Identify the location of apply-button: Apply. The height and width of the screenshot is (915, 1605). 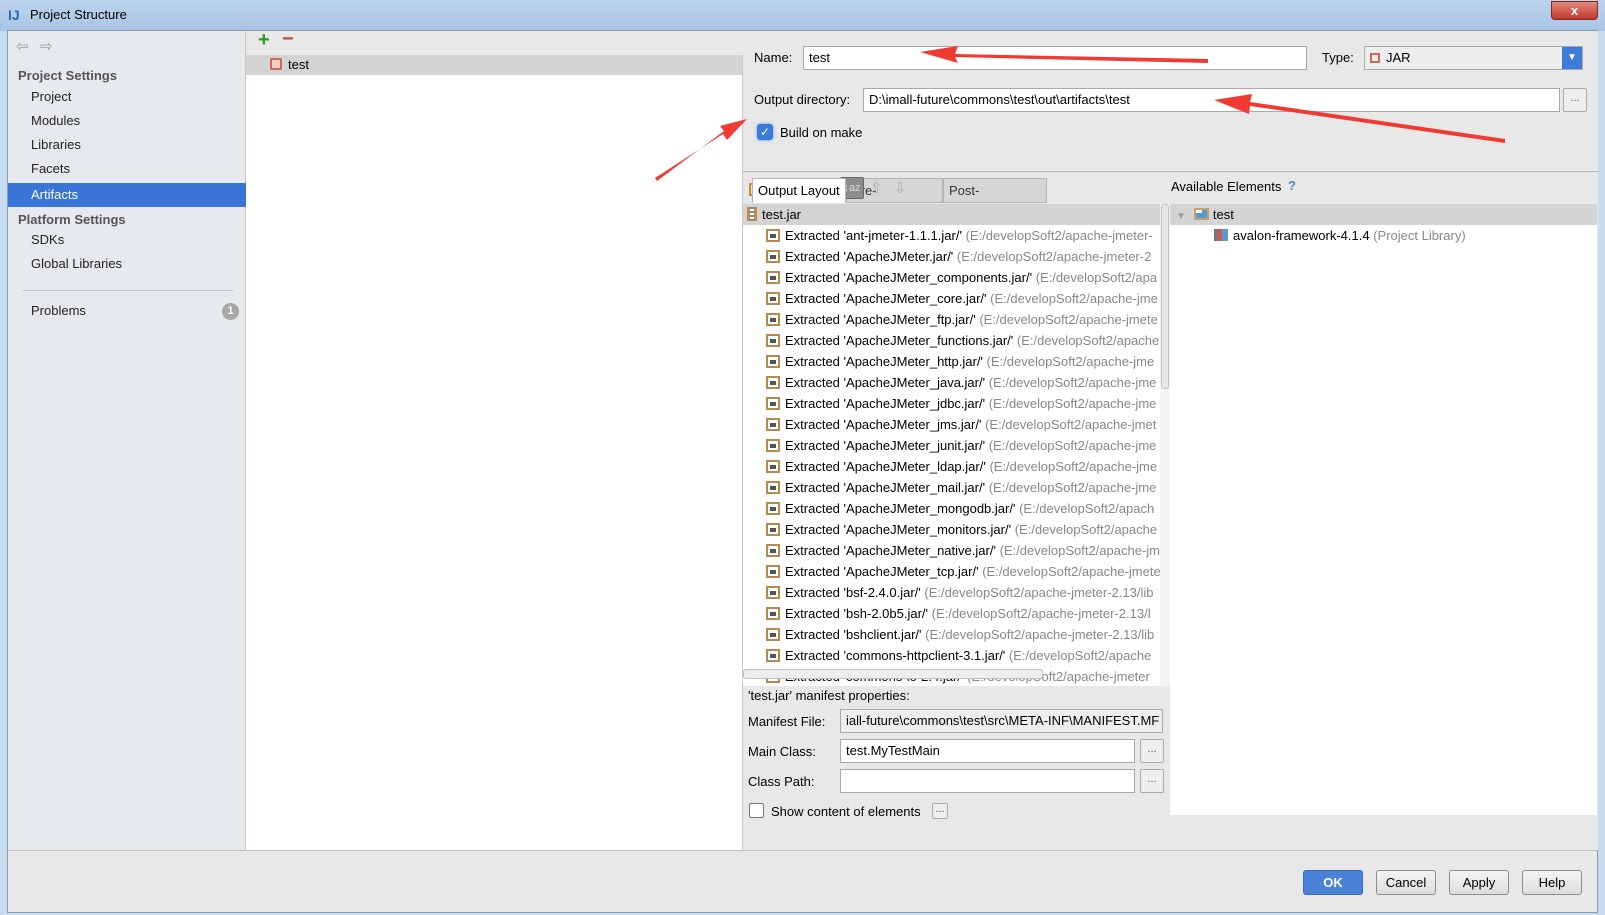
(1479, 882).